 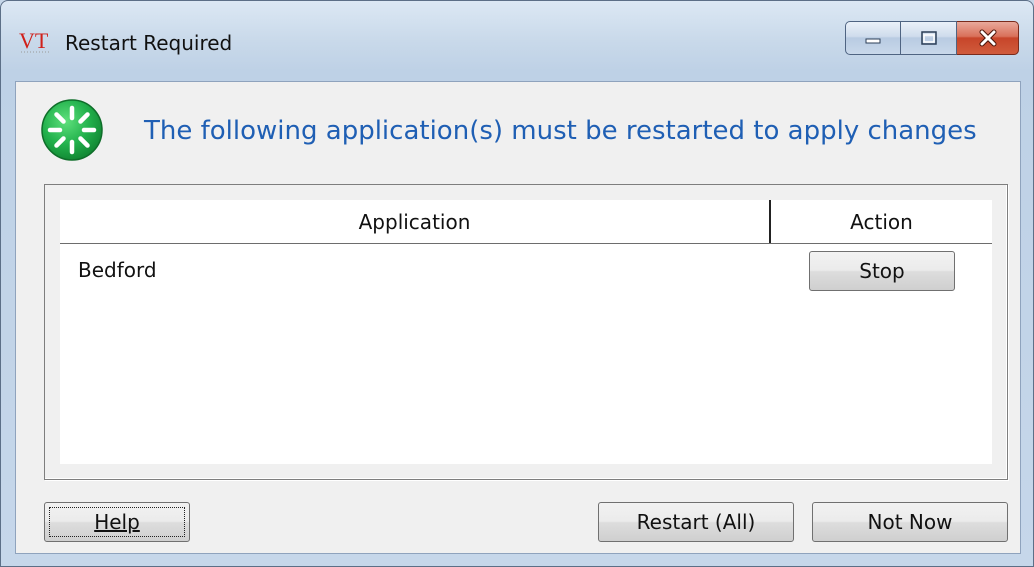 I want to click on table-header: Application Action, so click(x=526, y=222).